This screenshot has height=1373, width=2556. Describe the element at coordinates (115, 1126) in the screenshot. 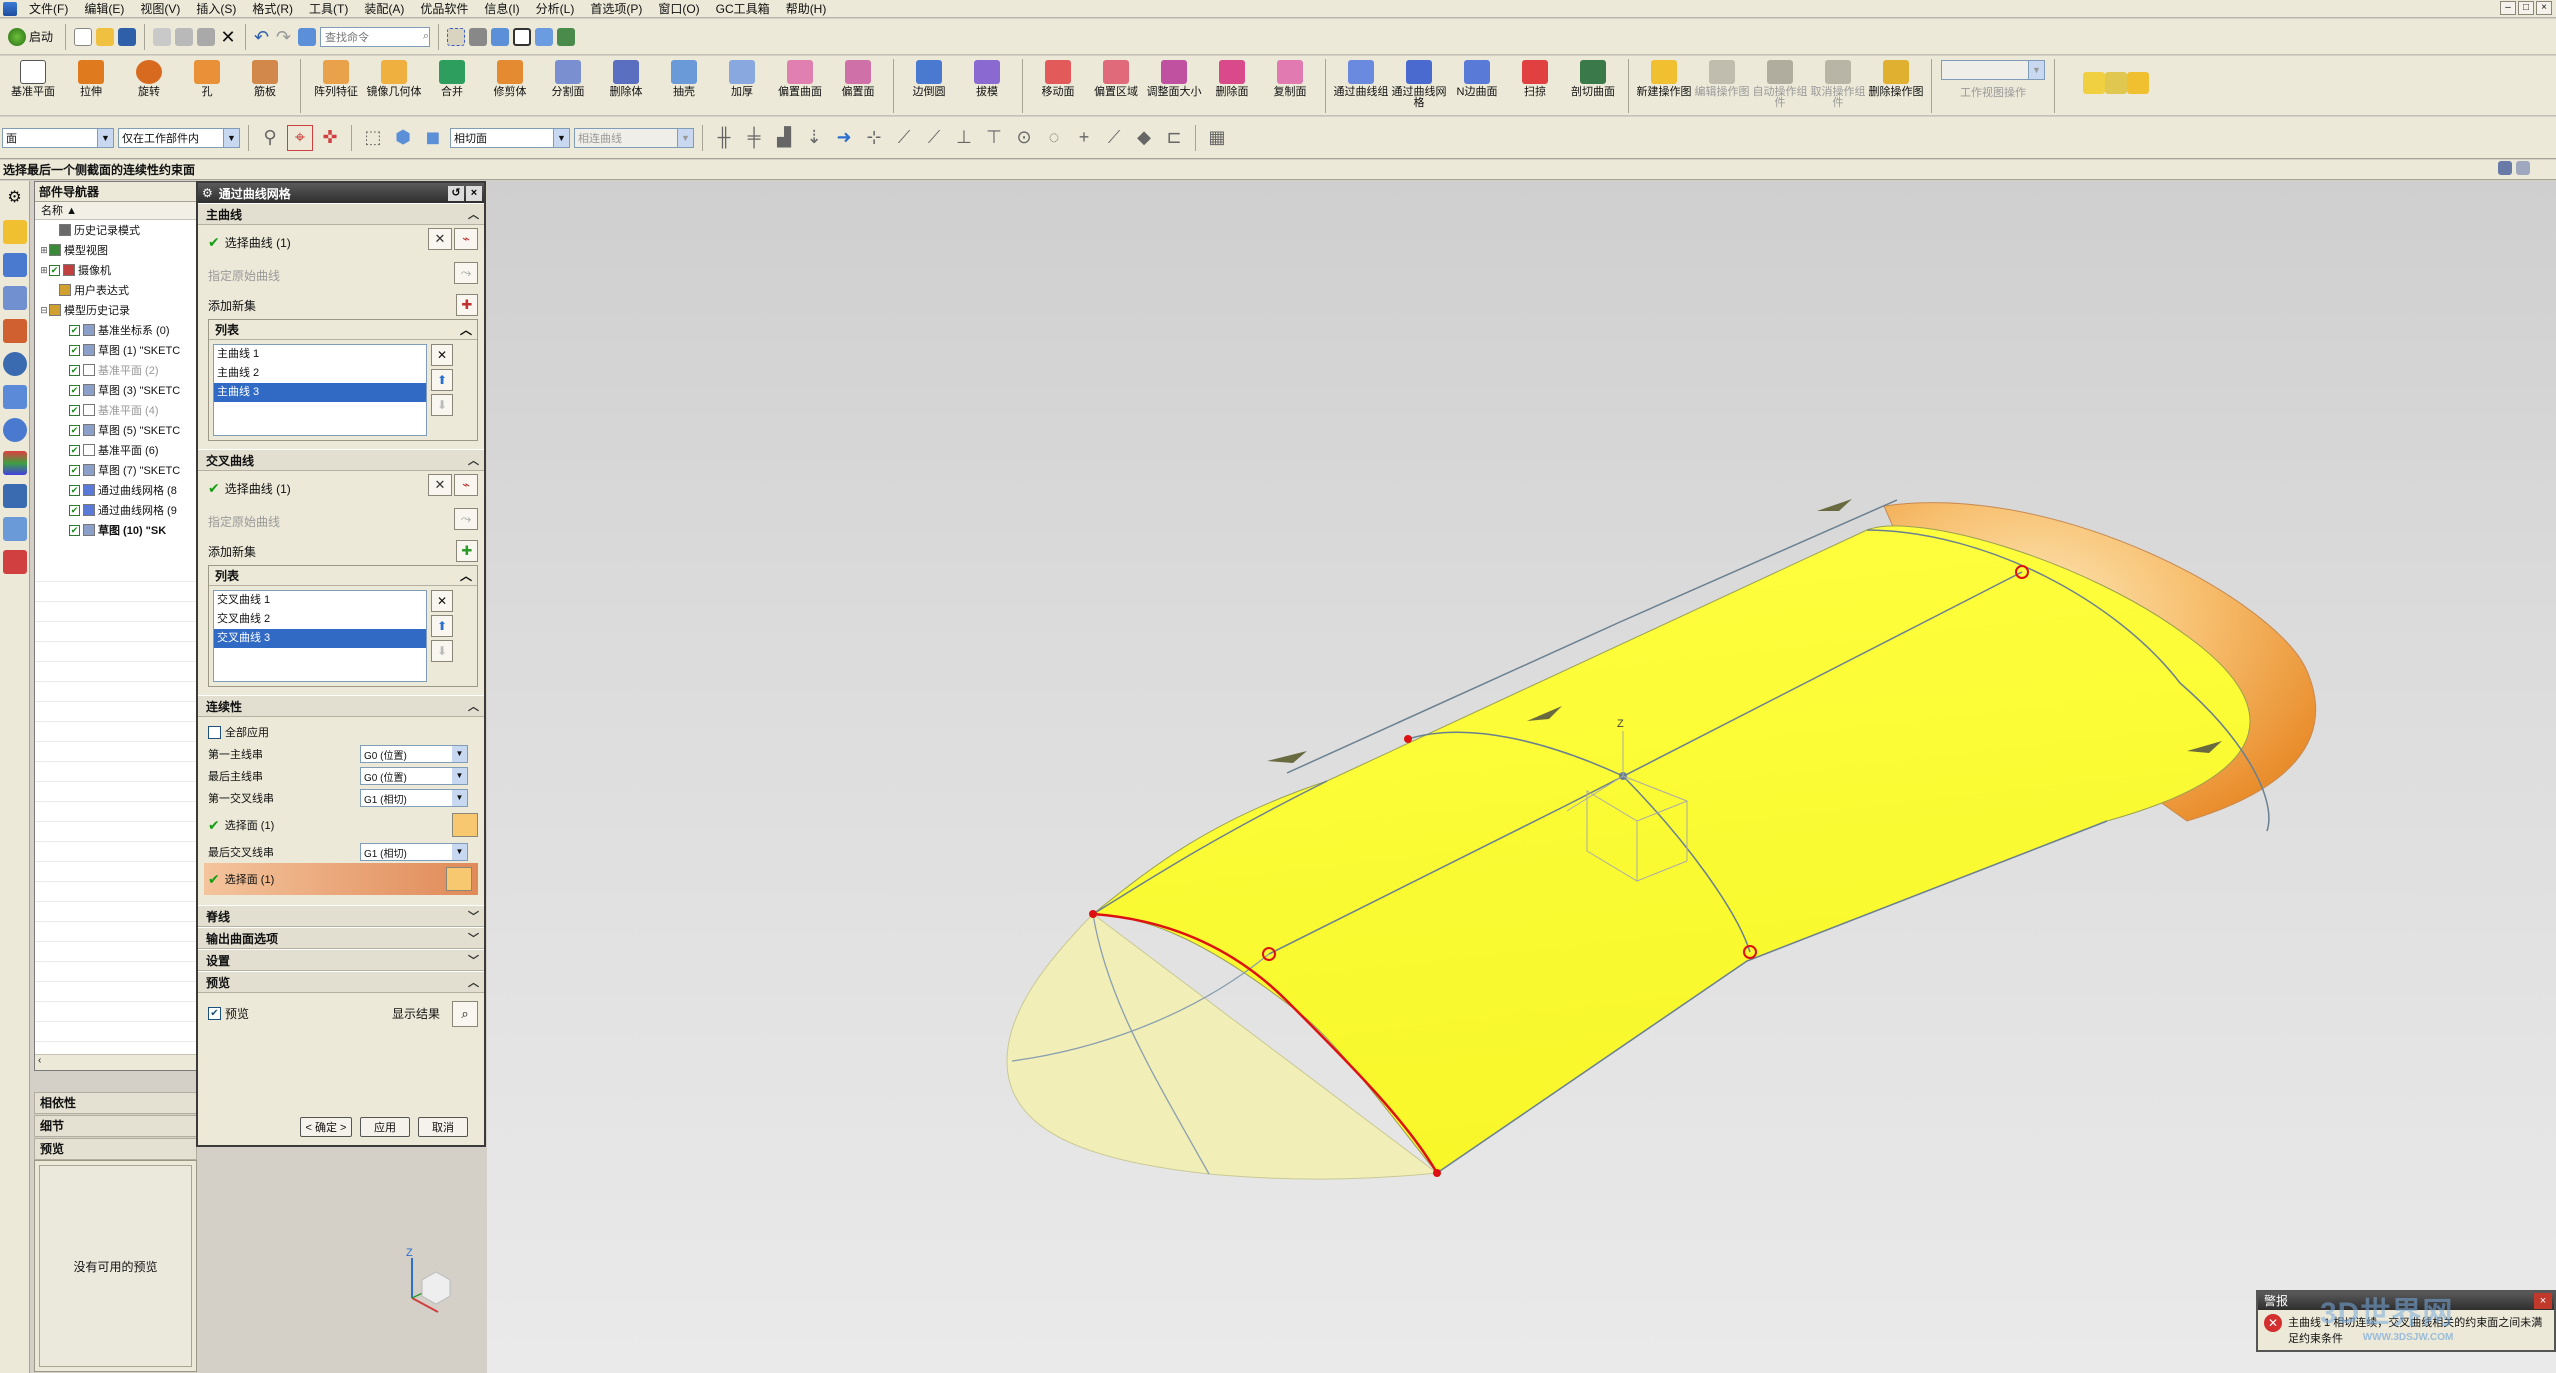

I see `details-panel-header: 细节` at that location.